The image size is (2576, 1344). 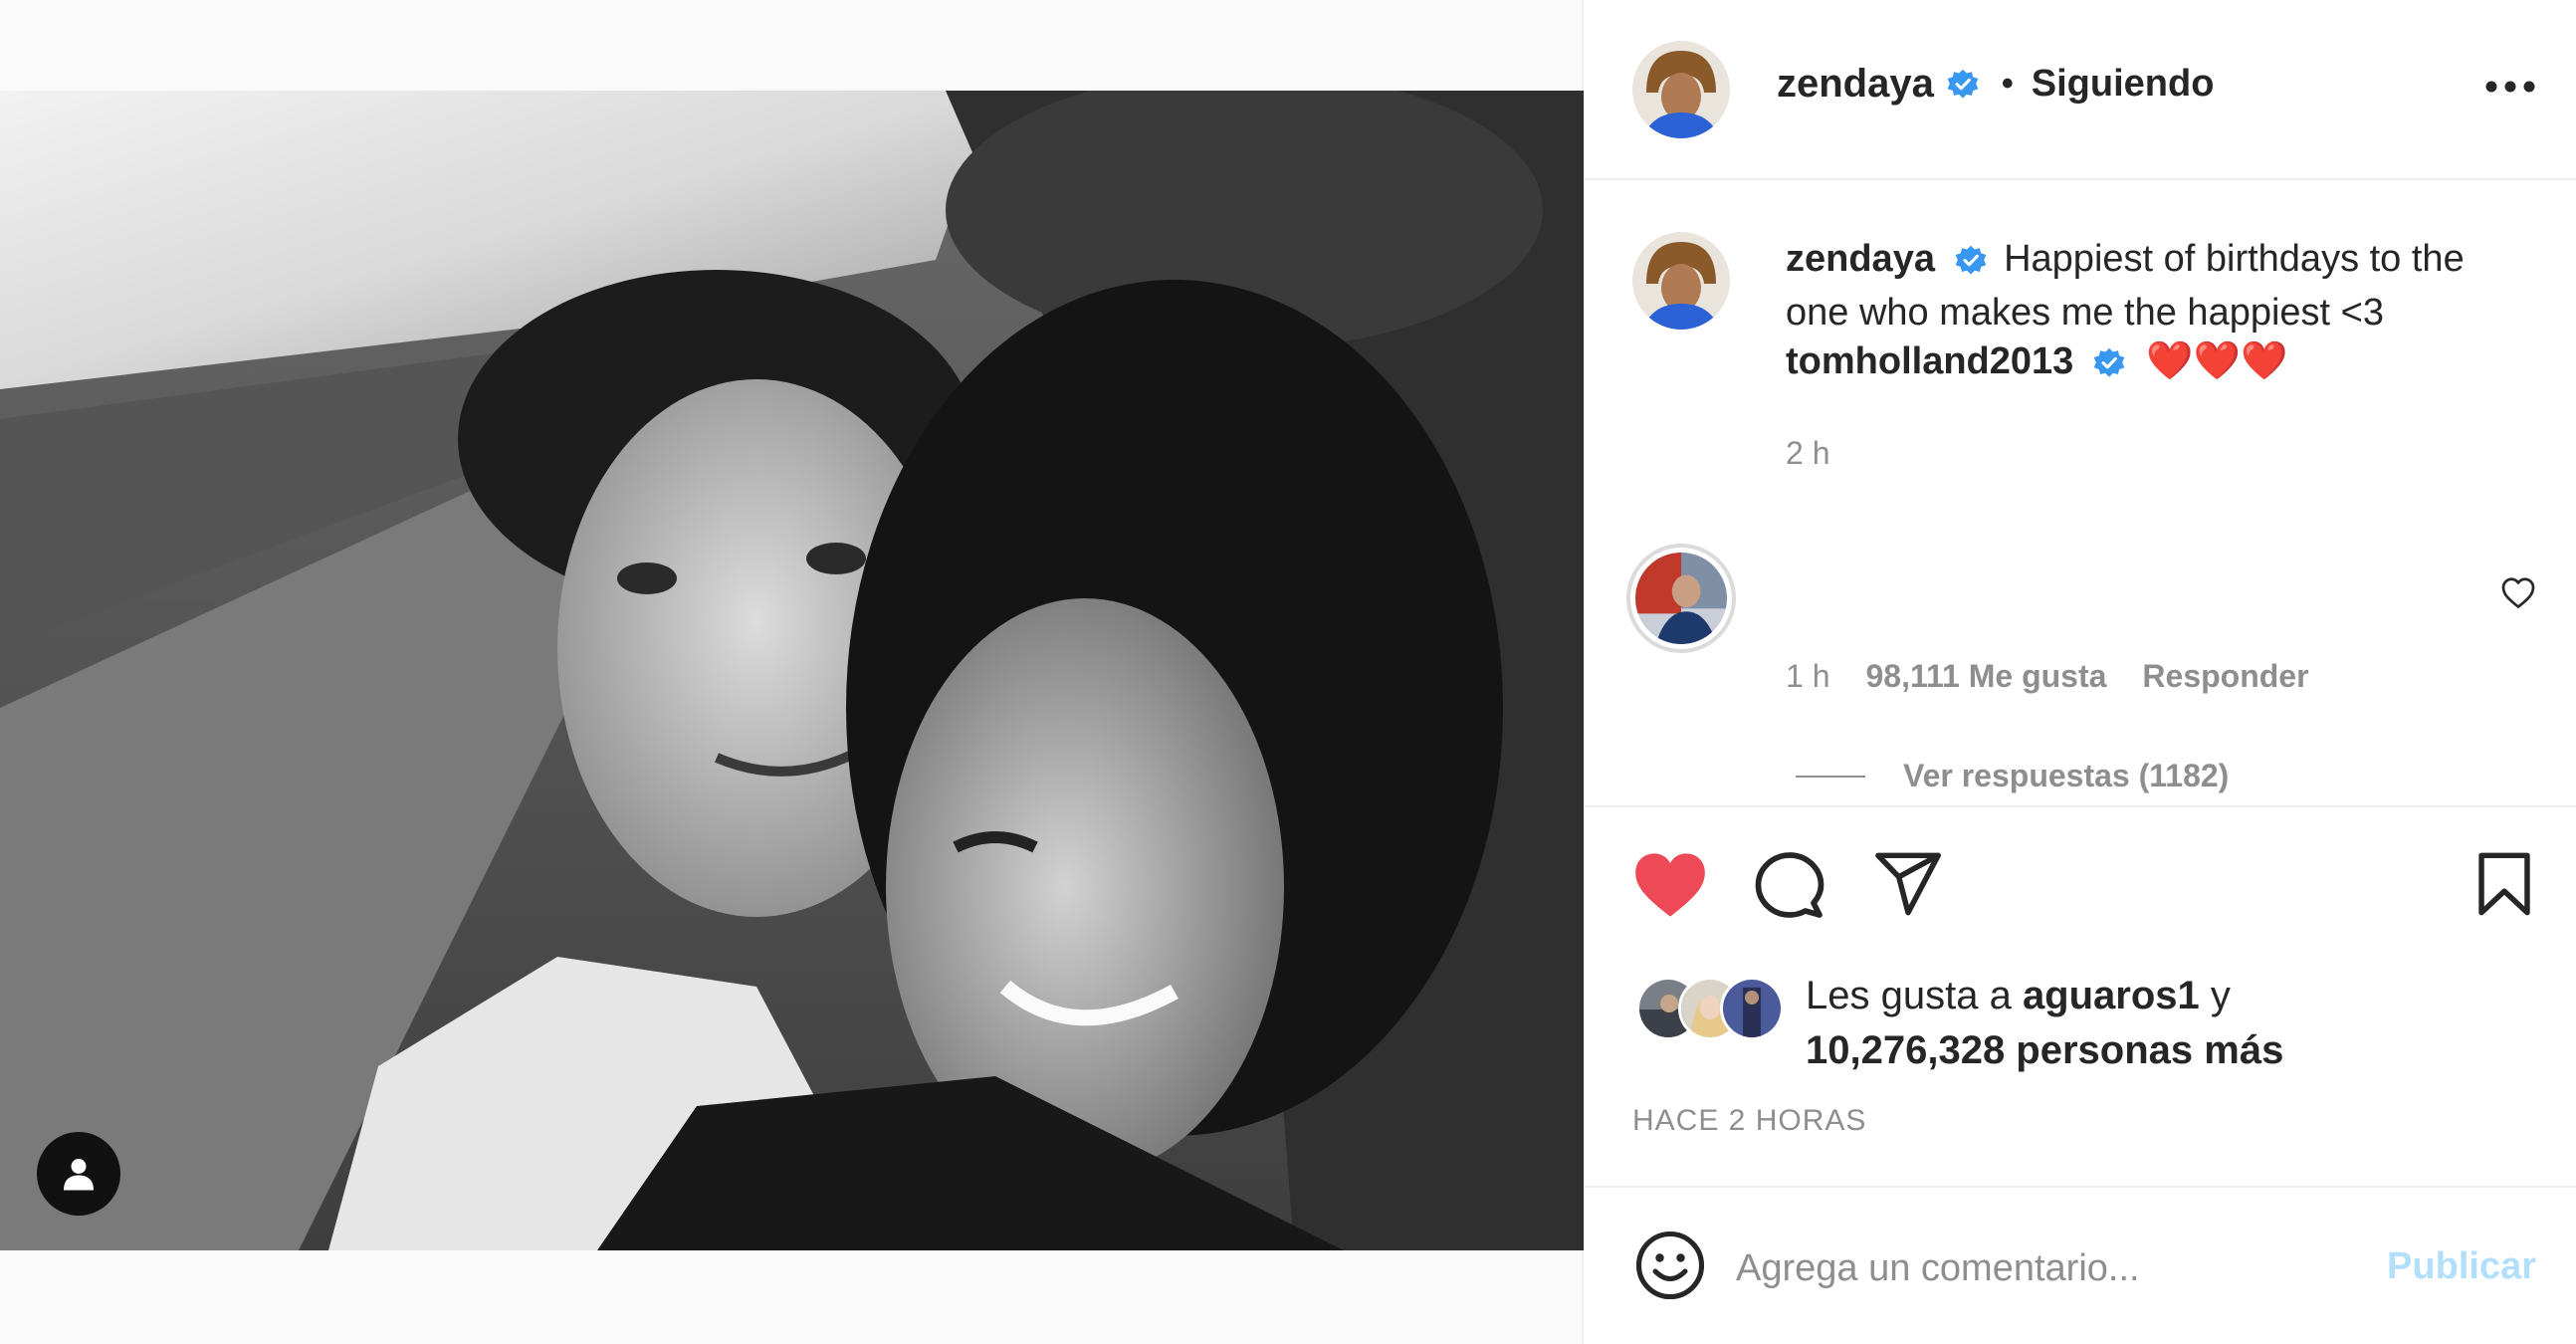 I want to click on view-replies-button: Ver respuestas (1182), so click(x=2012, y=776).